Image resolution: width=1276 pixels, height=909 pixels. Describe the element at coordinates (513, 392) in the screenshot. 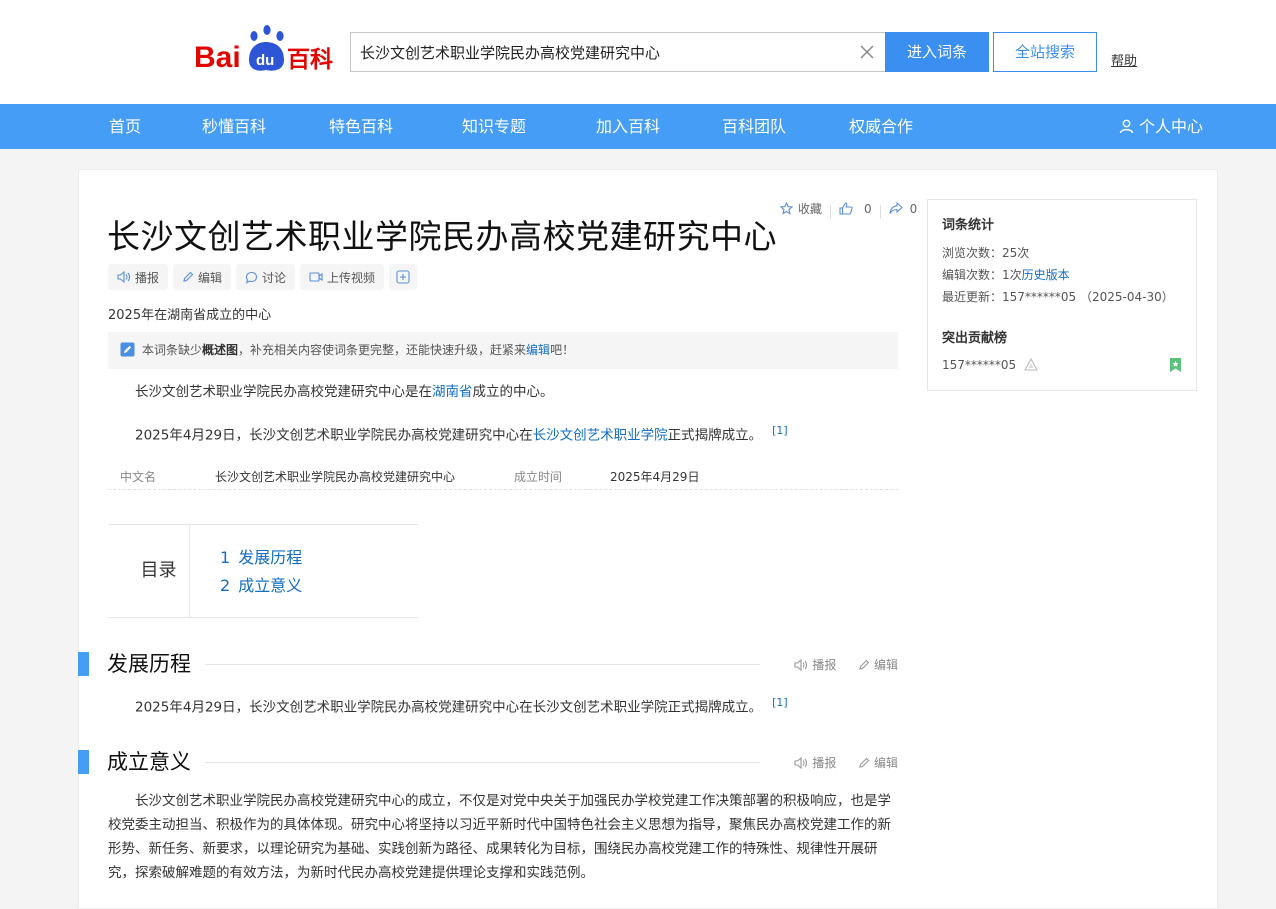

I see `summary1-post: 成立的中心。` at that location.